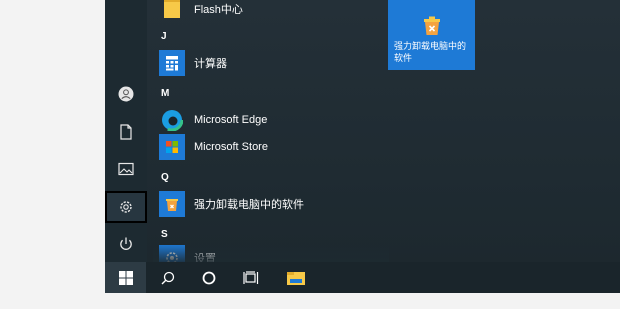  I want to click on task-view-button, so click(251, 277).